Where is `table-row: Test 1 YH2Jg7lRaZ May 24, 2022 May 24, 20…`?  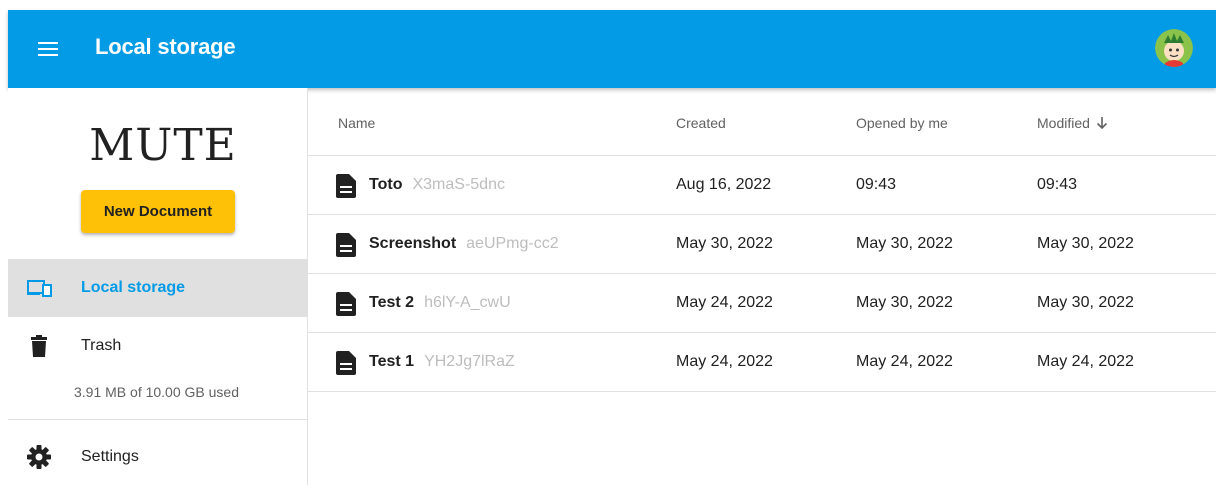 table-row: Test 1 YH2Jg7lRaZ May 24, 2022 May 24, 20… is located at coordinates (762, 362).